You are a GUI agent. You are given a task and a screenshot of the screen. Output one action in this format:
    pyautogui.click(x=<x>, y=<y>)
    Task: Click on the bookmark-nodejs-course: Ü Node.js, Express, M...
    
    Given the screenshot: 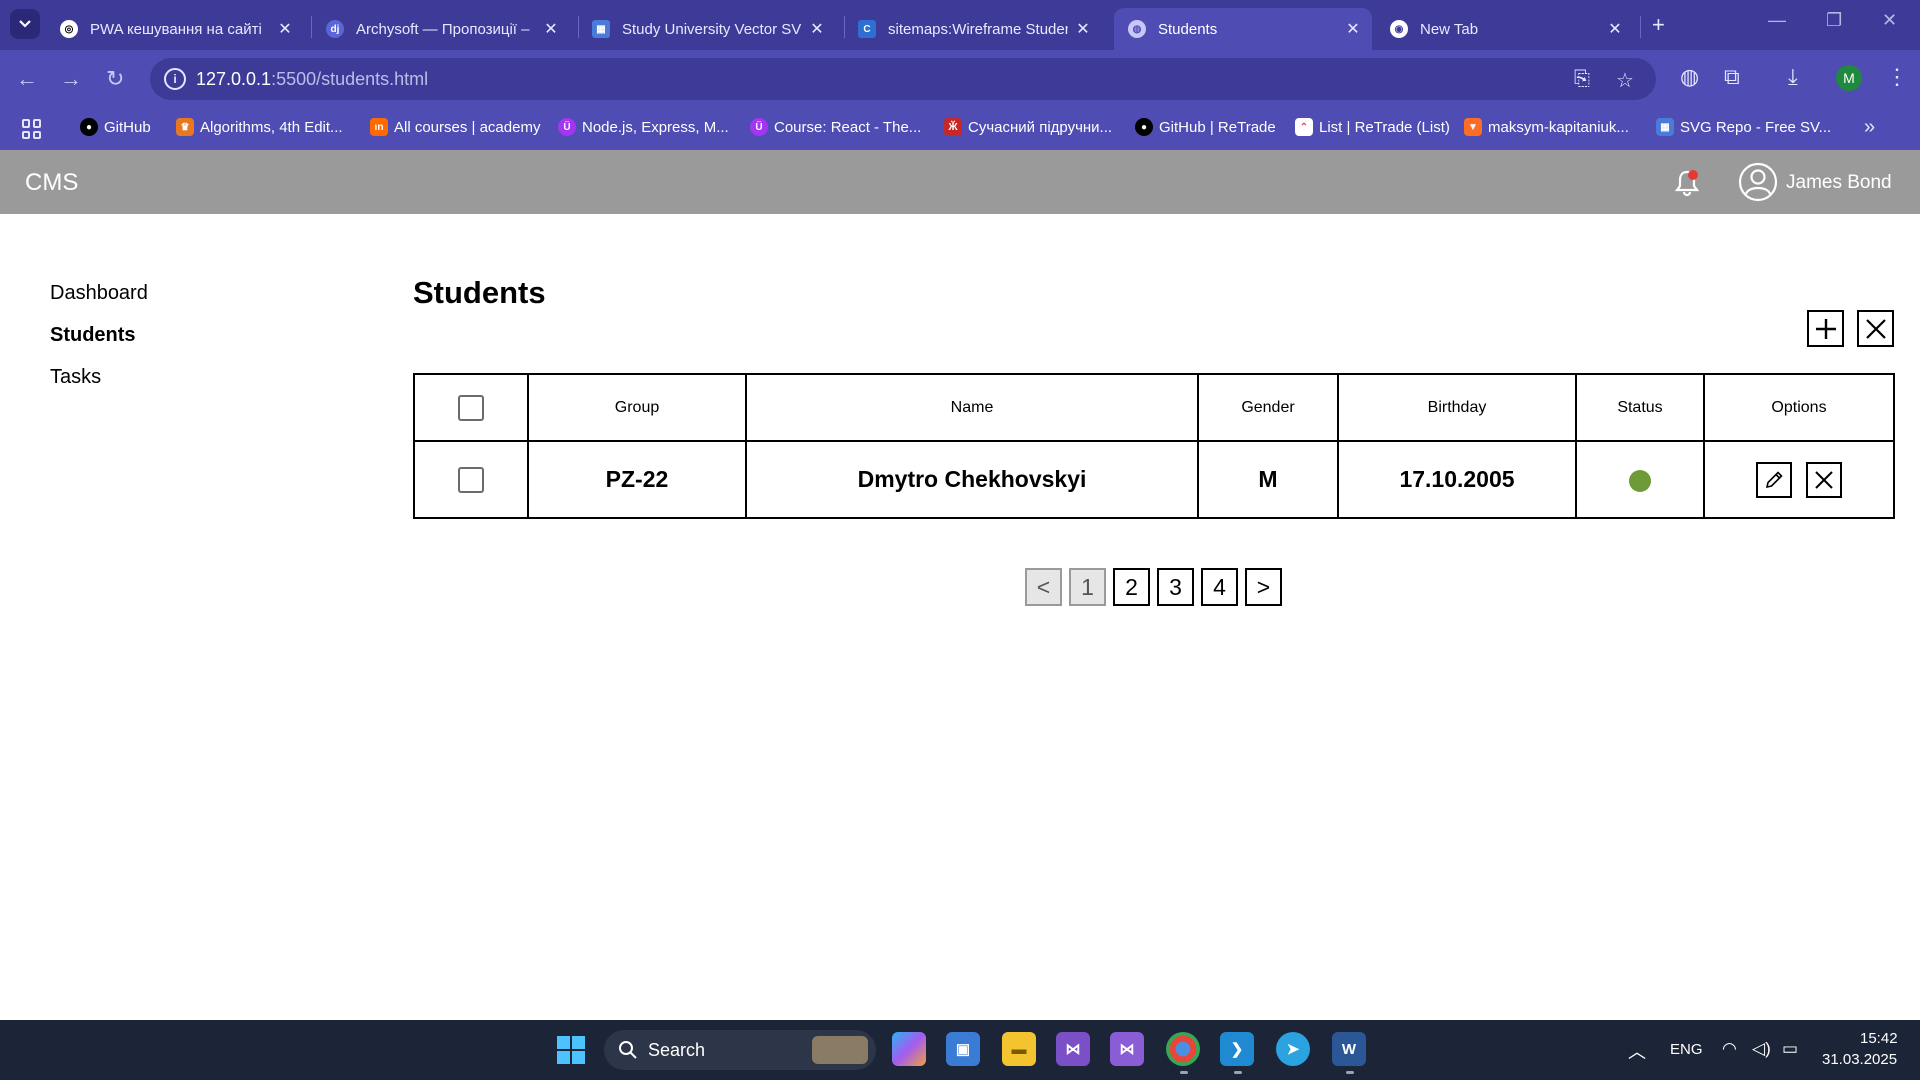 What is the action you would take?
    pyautogui.click(x=643, y=127)
    